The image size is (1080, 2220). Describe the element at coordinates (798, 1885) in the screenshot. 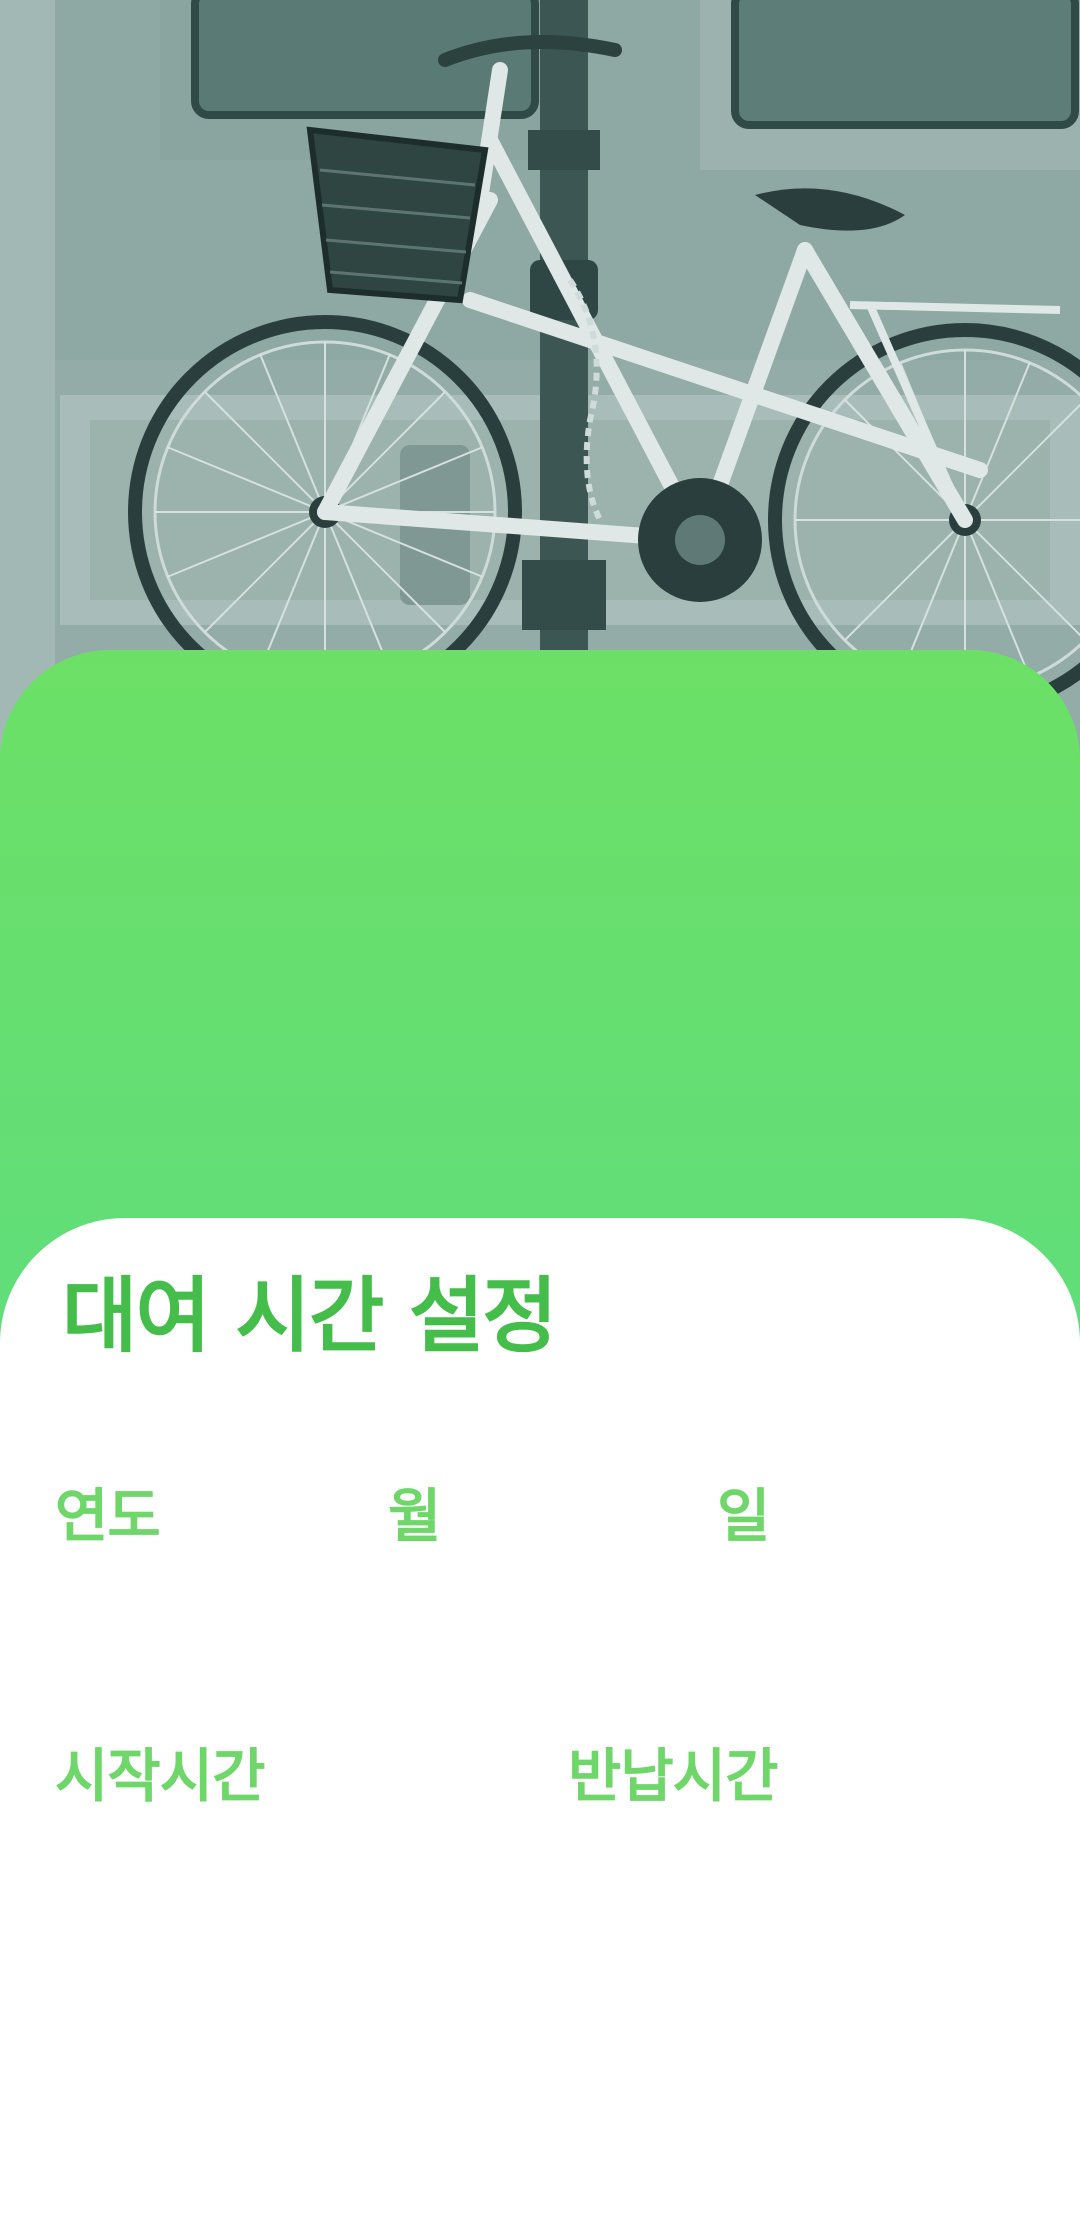

I see `return-time-picker` at that location.